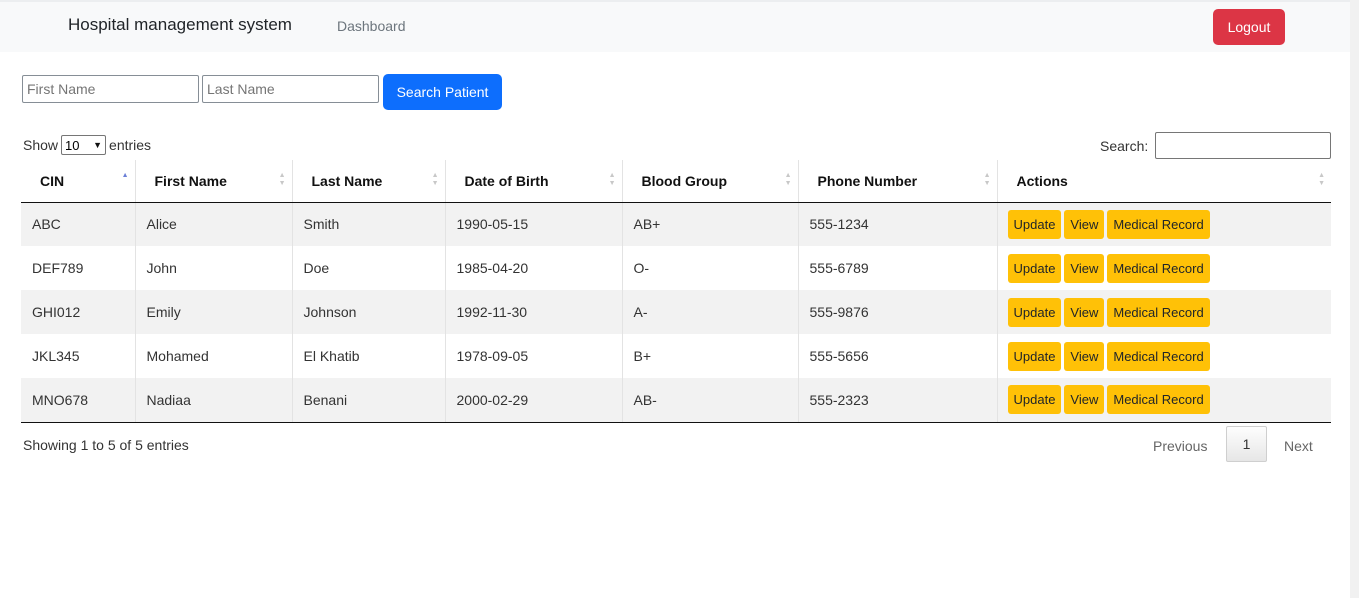 Image resolution: width=1359 pixels, height=598 pixels. What do you see at coordinates (368, 312) in the screenshot?
I see `cell-last-name: Johnson` at bounding box center [368, 312].